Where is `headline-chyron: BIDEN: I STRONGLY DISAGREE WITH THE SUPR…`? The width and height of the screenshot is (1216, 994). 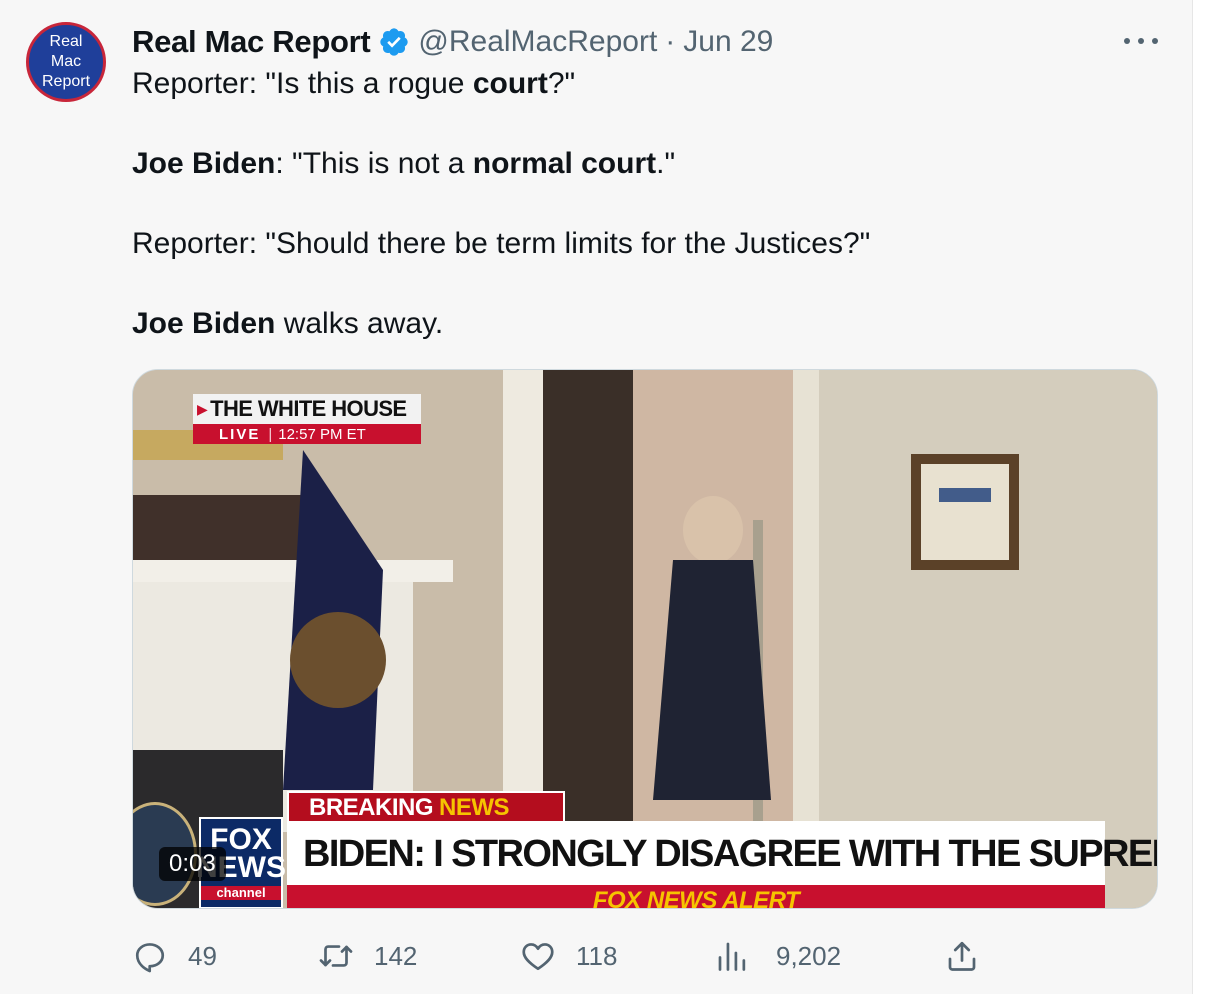
headline-chyron: BIDEN: I STRONGLY DISAGREE WITH THE SUPR… is located at coordinates (722, 854).